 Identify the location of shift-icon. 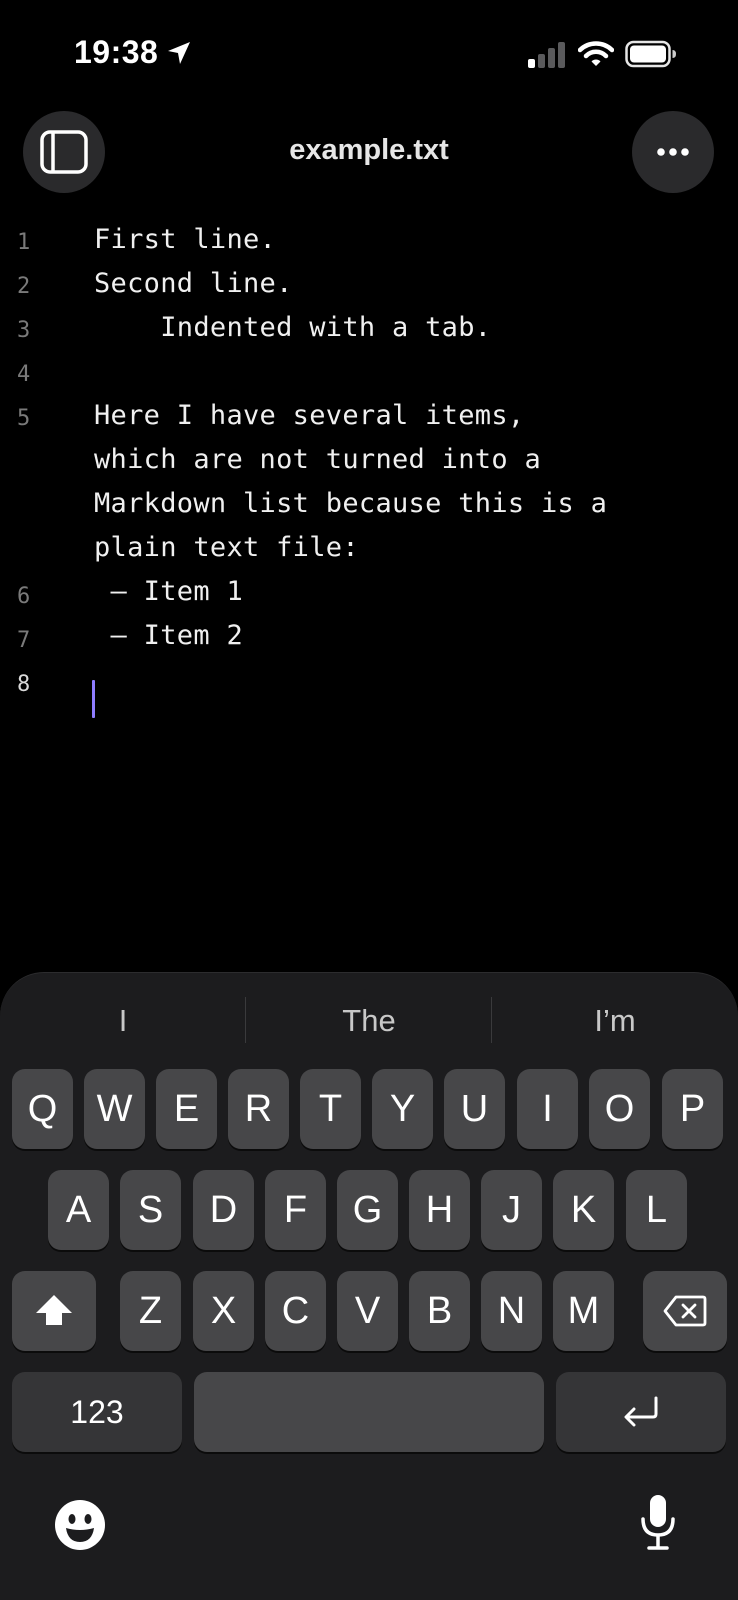
(54, 1310).